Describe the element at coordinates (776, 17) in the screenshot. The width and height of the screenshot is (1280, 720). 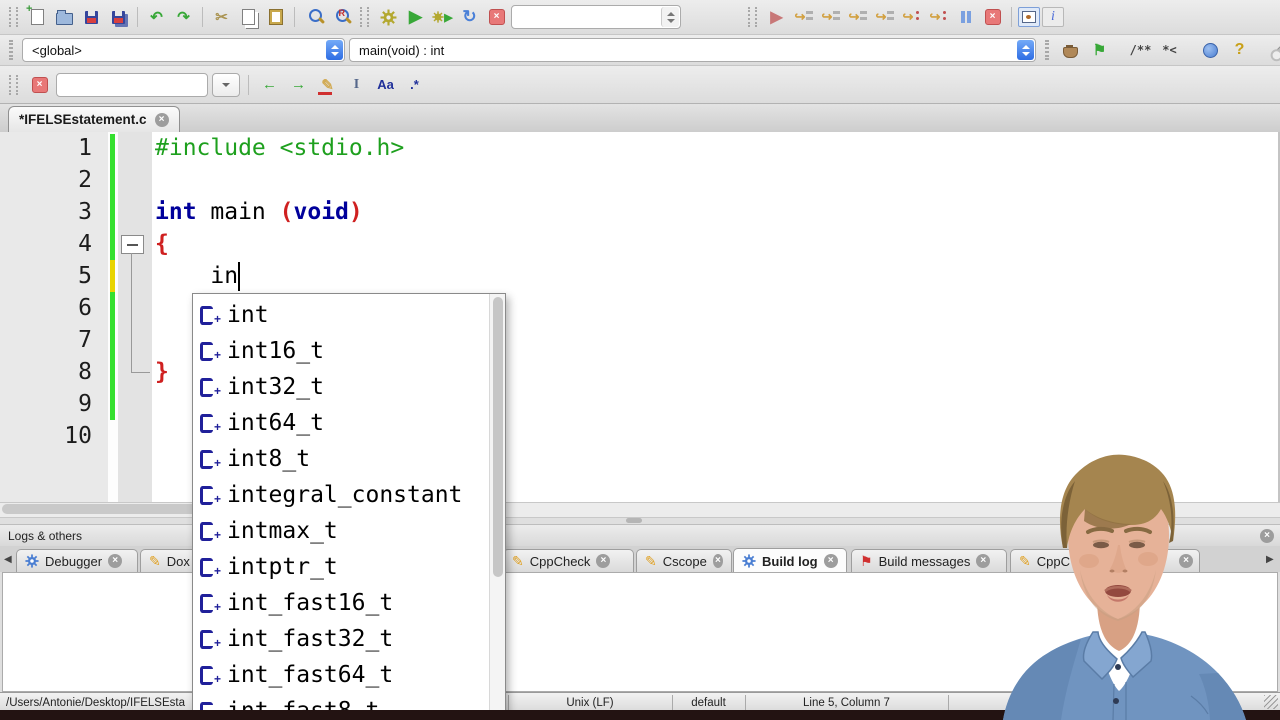
I see `debug-continue-button: ▶` at that location.